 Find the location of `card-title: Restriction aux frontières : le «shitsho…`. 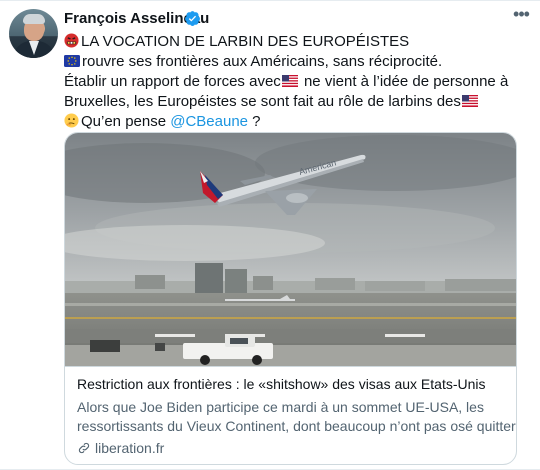

card-title: Restriction aux frontières : le «shitsho… is located at coordinates (281, 384).